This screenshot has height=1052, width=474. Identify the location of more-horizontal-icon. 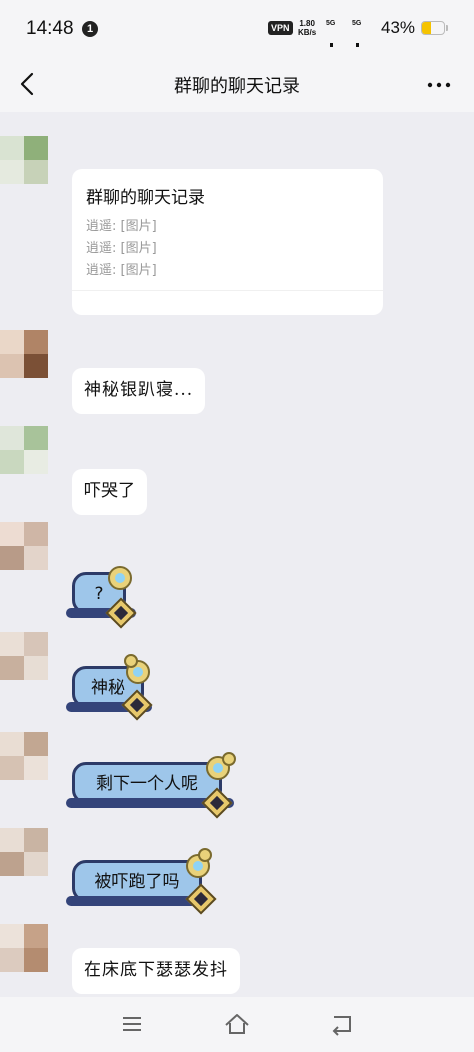
(439, 85).